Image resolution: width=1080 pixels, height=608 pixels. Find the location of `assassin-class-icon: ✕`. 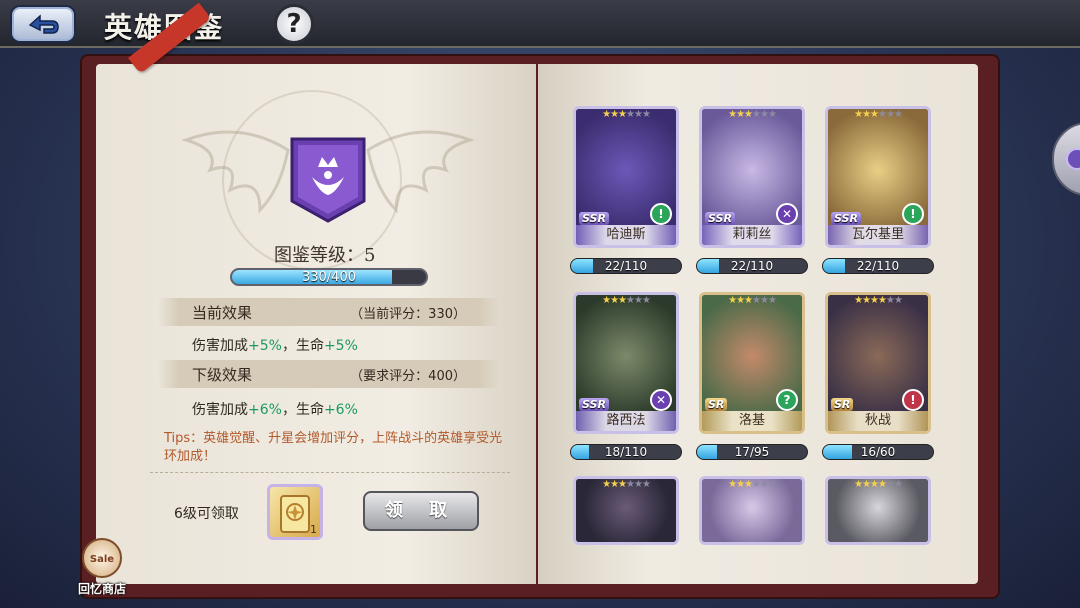

assassin-class-icon: ✕ is located at coordinates (661, 400).